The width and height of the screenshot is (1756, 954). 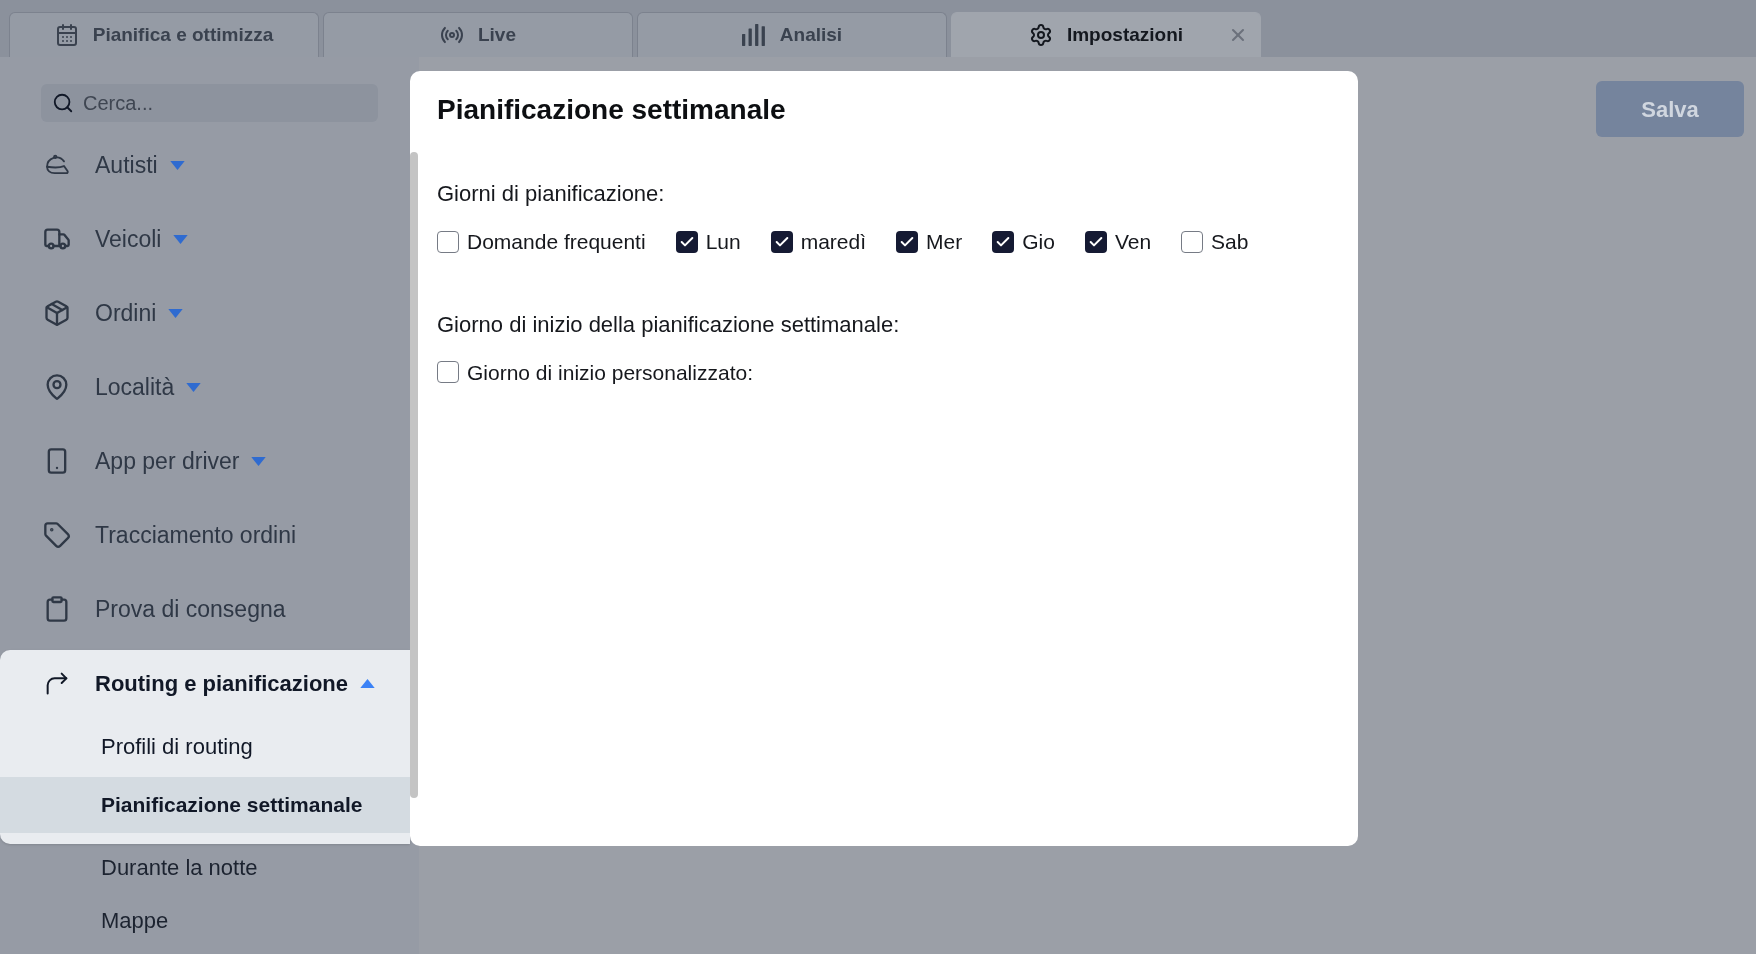 What do you see at coordinates (205, 313) in the screenshot?
I see `sidebar-item: Ordini` at bounding box center [205, 313].